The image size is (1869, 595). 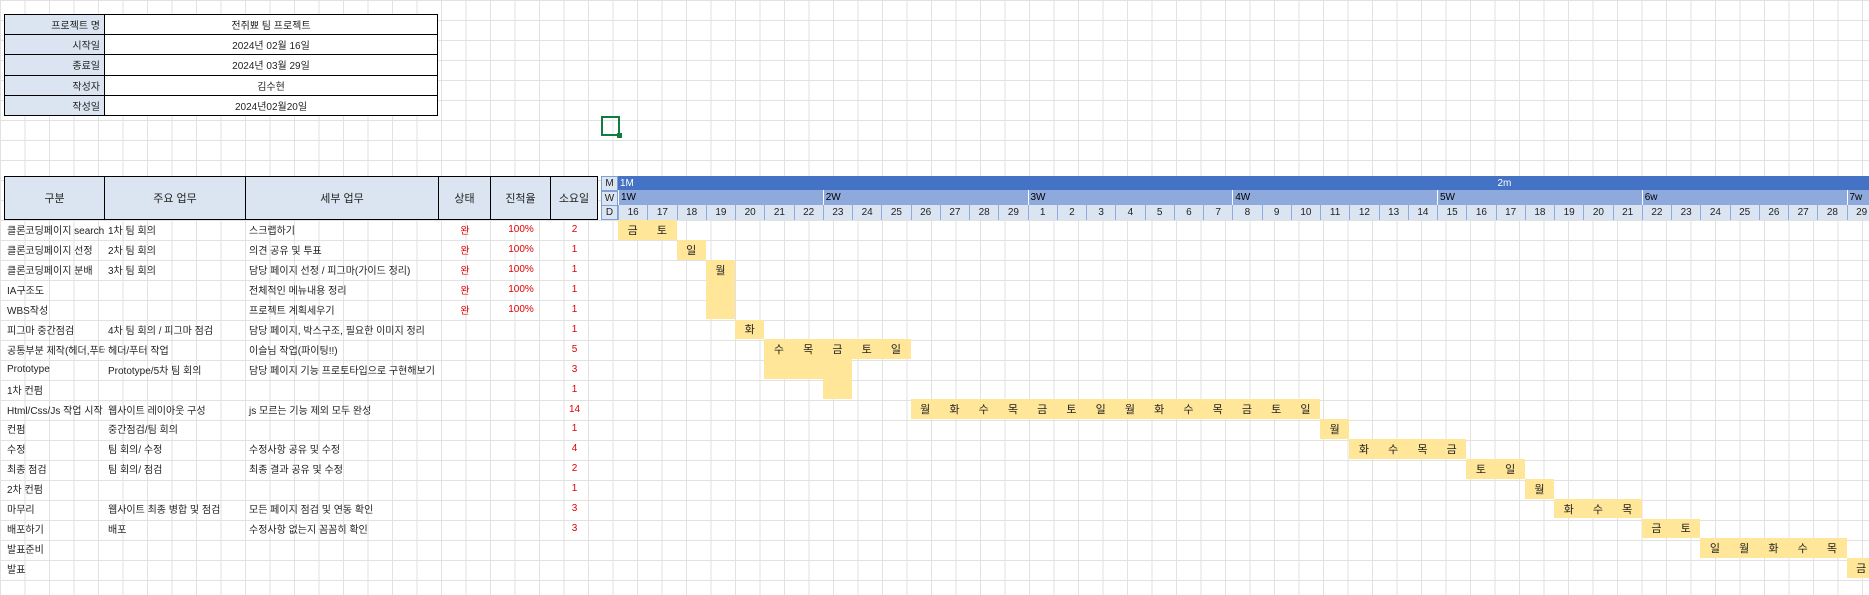 What do you see at coordinates (54, 429) in the screenshot?
I see `task-category: 컨펌` at bounding box center [54, 429].